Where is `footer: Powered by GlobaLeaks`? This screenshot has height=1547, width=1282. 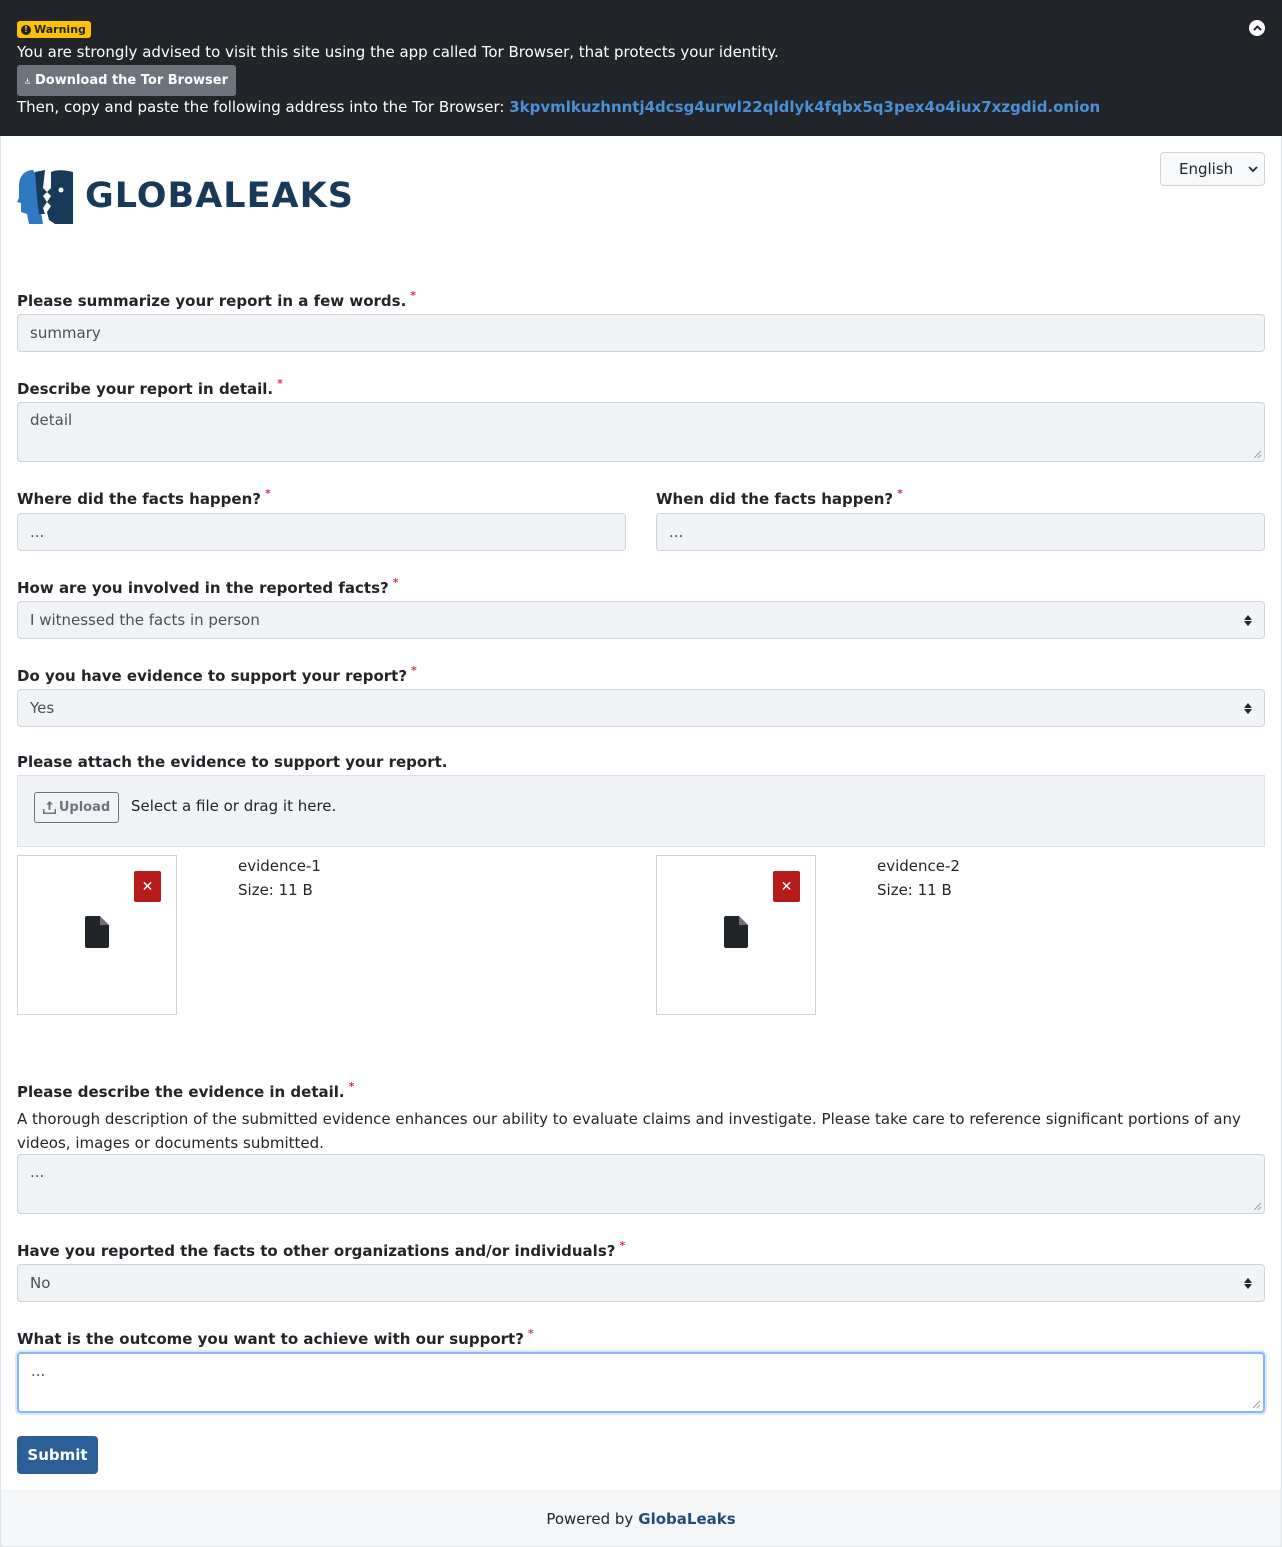 footer: Powered by GlobaLeaks is located at coordinates (641, 1518).